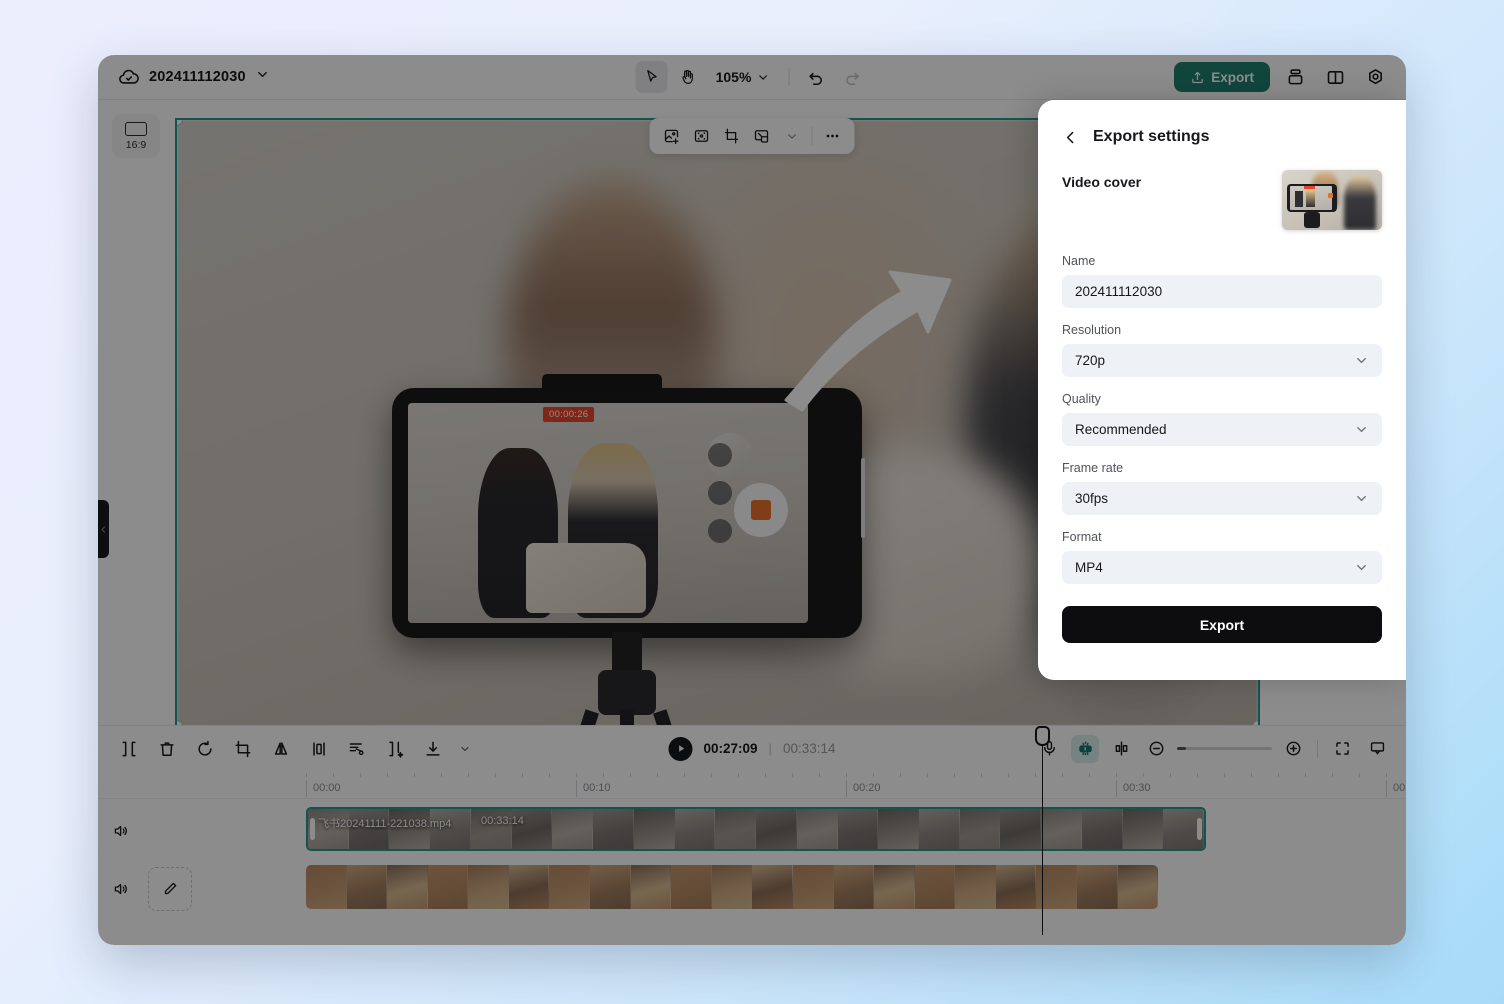 This screenshot has height=1004, width=1504. What do you see at coordinates (672, 136) in the screenshot?
I see `add-image-icon` at bounding box center [672, 136].